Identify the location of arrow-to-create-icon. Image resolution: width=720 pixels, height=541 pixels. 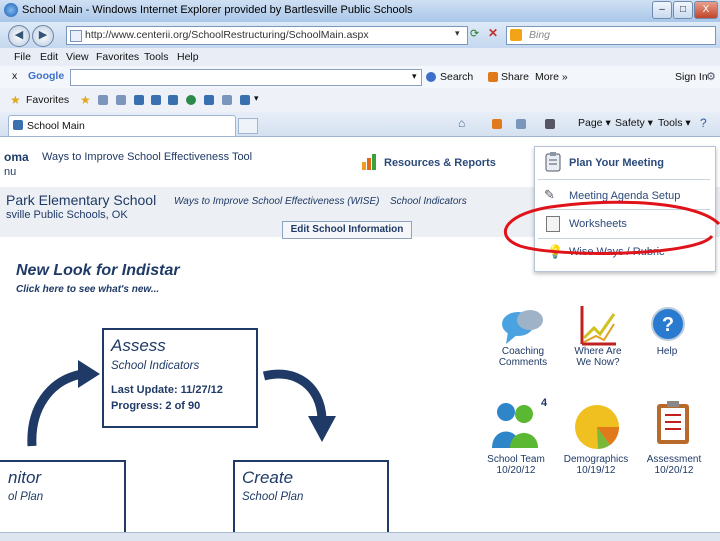
(299, 405).